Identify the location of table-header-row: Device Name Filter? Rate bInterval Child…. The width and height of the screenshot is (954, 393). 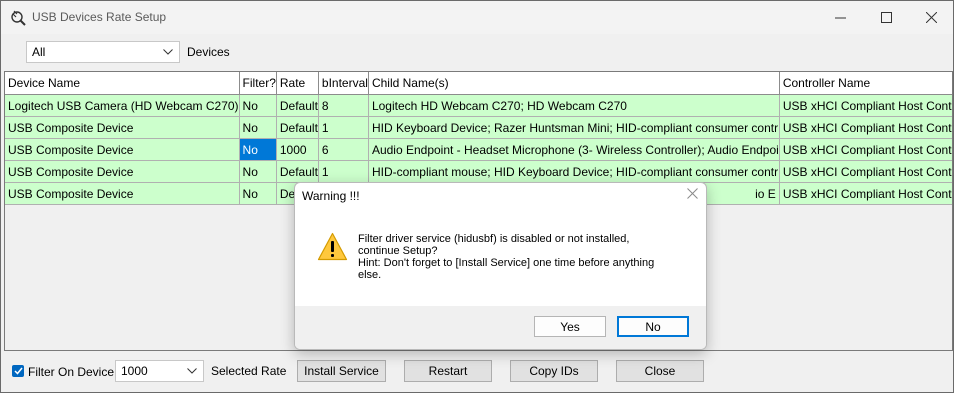
(478, 83).